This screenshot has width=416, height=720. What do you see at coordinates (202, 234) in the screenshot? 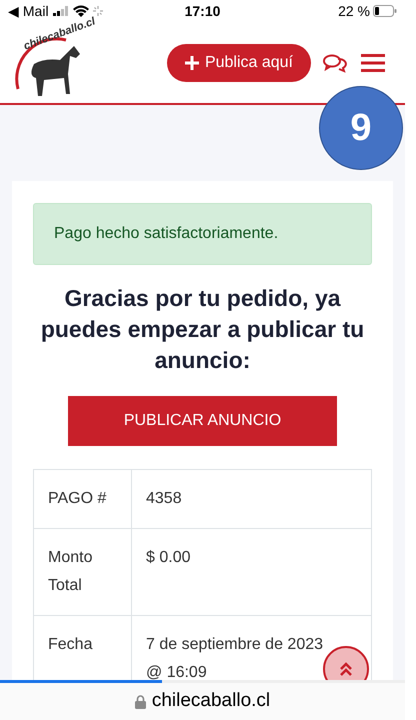
I see `success-alert: Pago hecho satisfactoriamente.` at bounding box center [202, 234].